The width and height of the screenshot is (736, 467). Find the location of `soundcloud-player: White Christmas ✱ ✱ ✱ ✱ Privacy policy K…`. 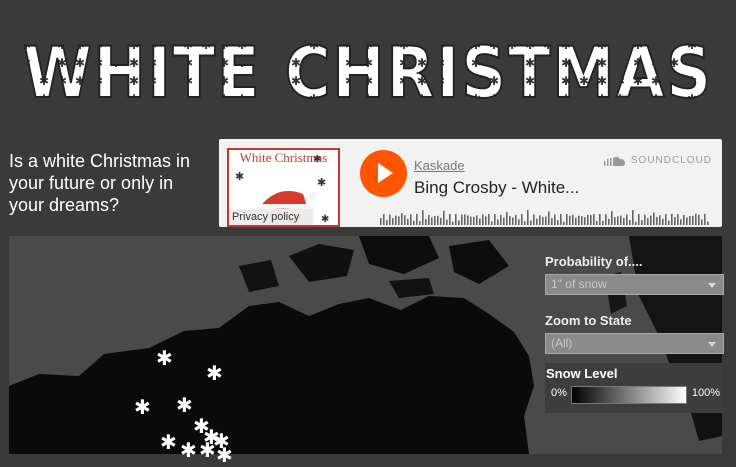

soundcloud-player: White Christmas ✱ ✱ ✱ ✱ Privacy policy K… is located at coordinates (470, 183).